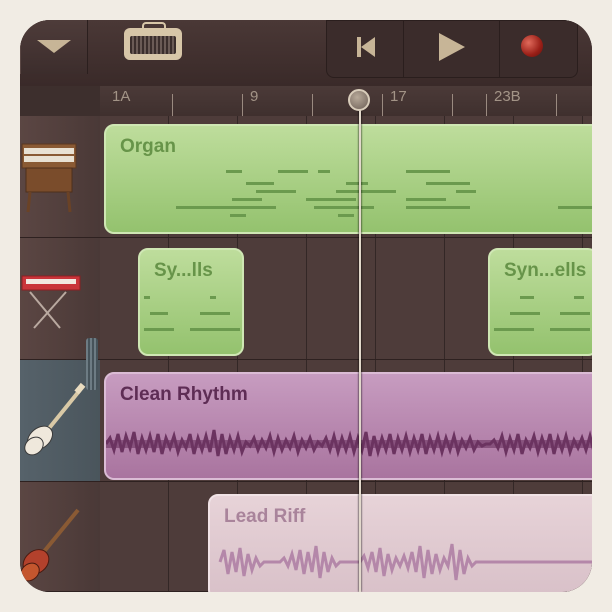 Image resolution: width=612 pixels, height=612 pixels. I want to click on electric-guitar-lead-icon, so click(50, 545).